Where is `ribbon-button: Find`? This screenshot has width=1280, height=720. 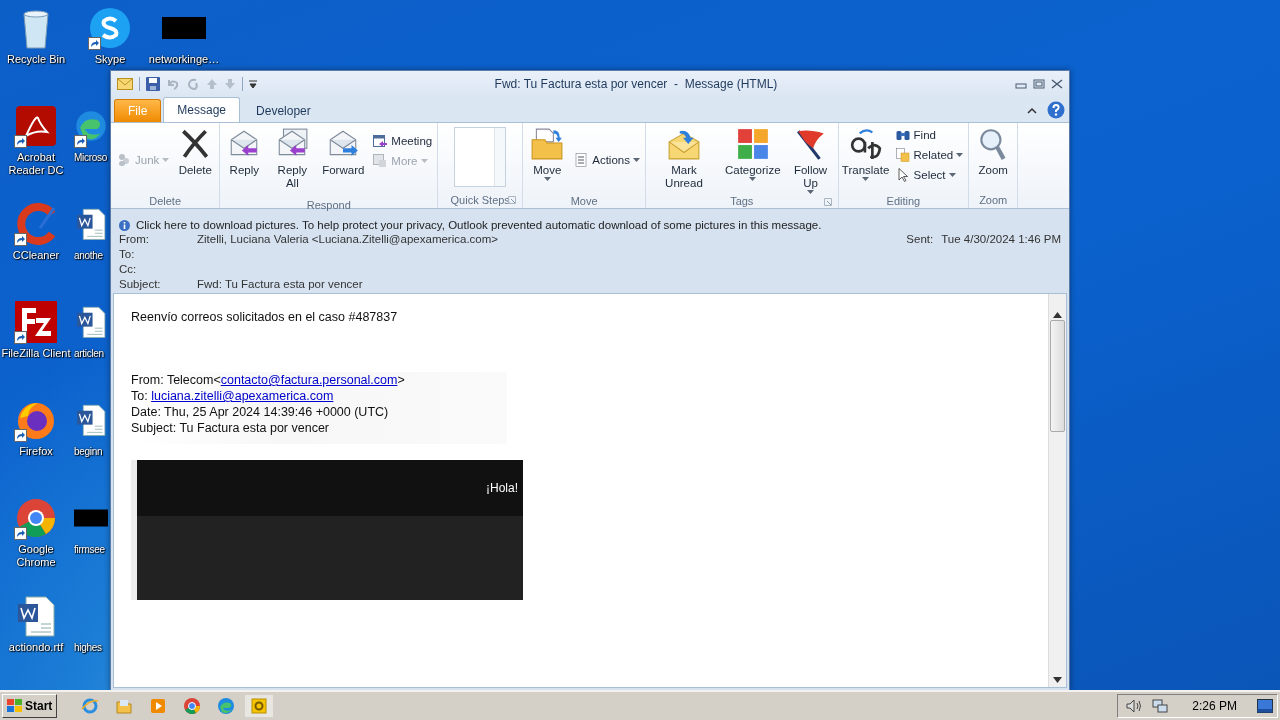 ribbon-button: Find is located at coordinates (929, 135).